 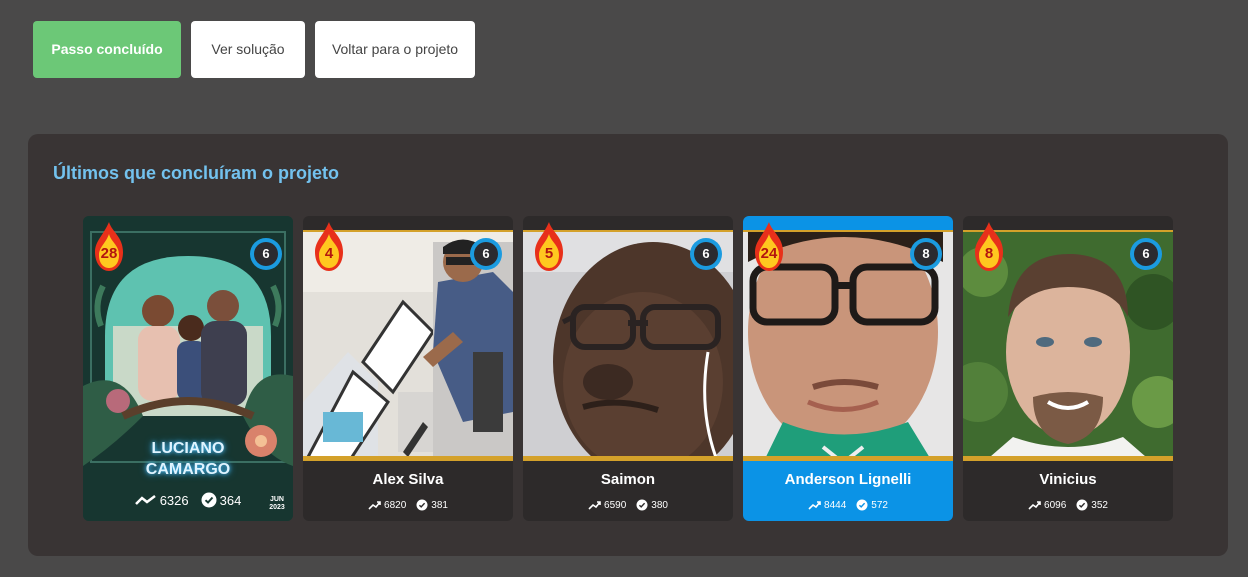 What do you see at coordinates (395, 505) in the screenshot?
I see `points-value: 6820` at bounding box center [395, 505].